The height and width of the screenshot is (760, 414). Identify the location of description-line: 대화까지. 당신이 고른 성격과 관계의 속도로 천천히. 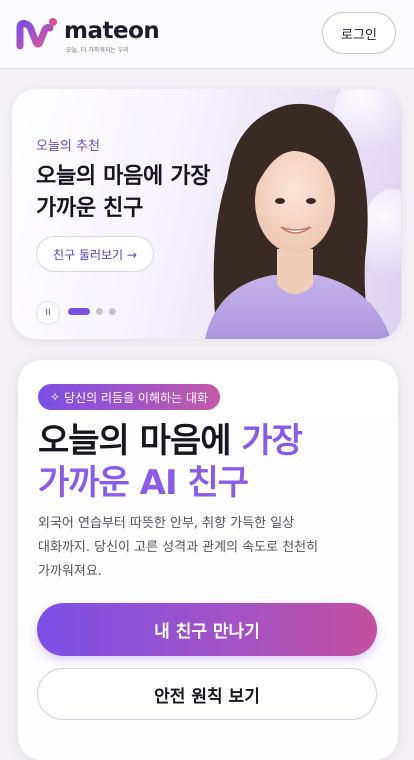
(178, 547).